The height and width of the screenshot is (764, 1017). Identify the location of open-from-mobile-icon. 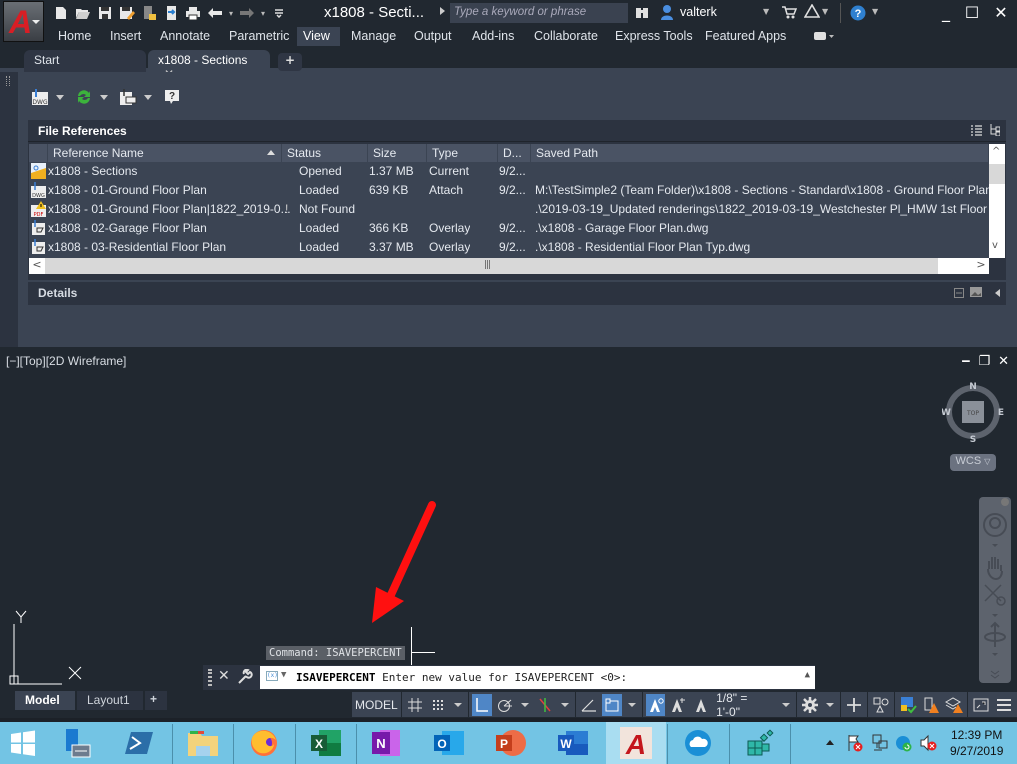
(149, 13).